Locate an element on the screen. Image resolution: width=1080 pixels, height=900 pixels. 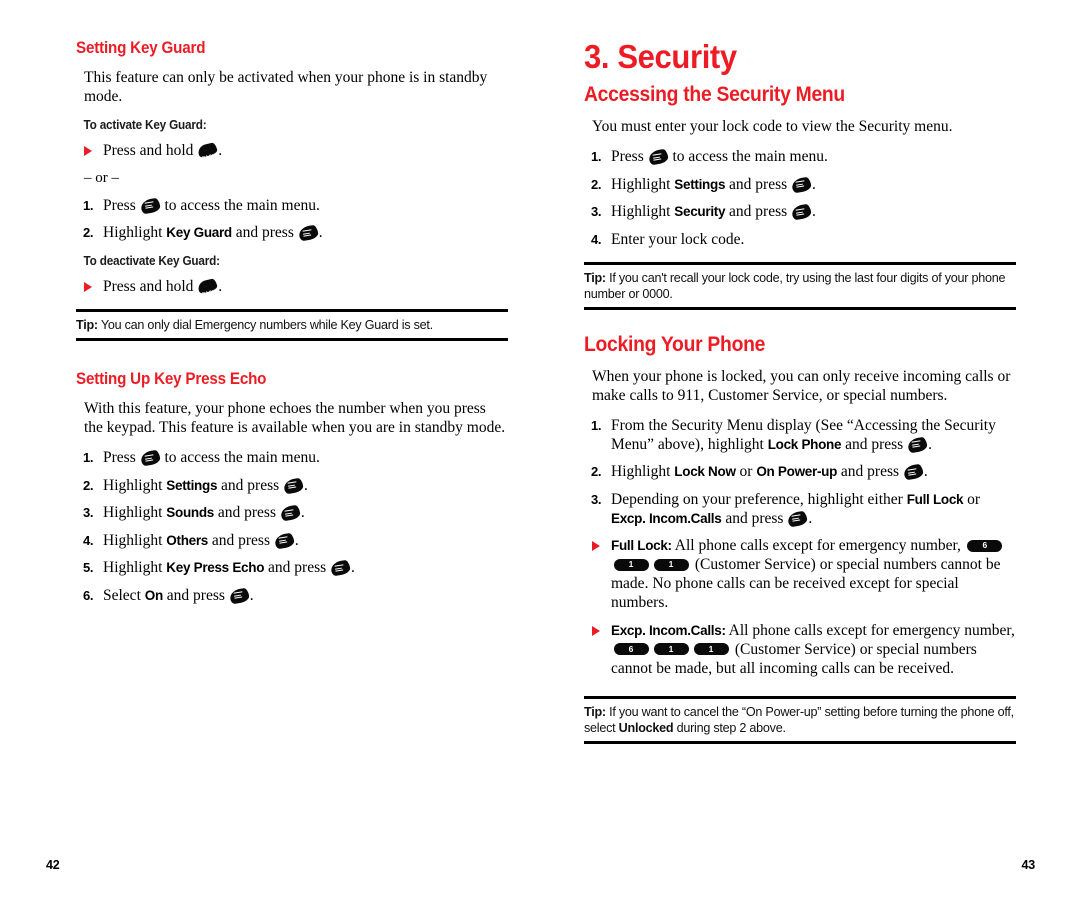
step-bold-term: Others is located at coordinates (187, 540).